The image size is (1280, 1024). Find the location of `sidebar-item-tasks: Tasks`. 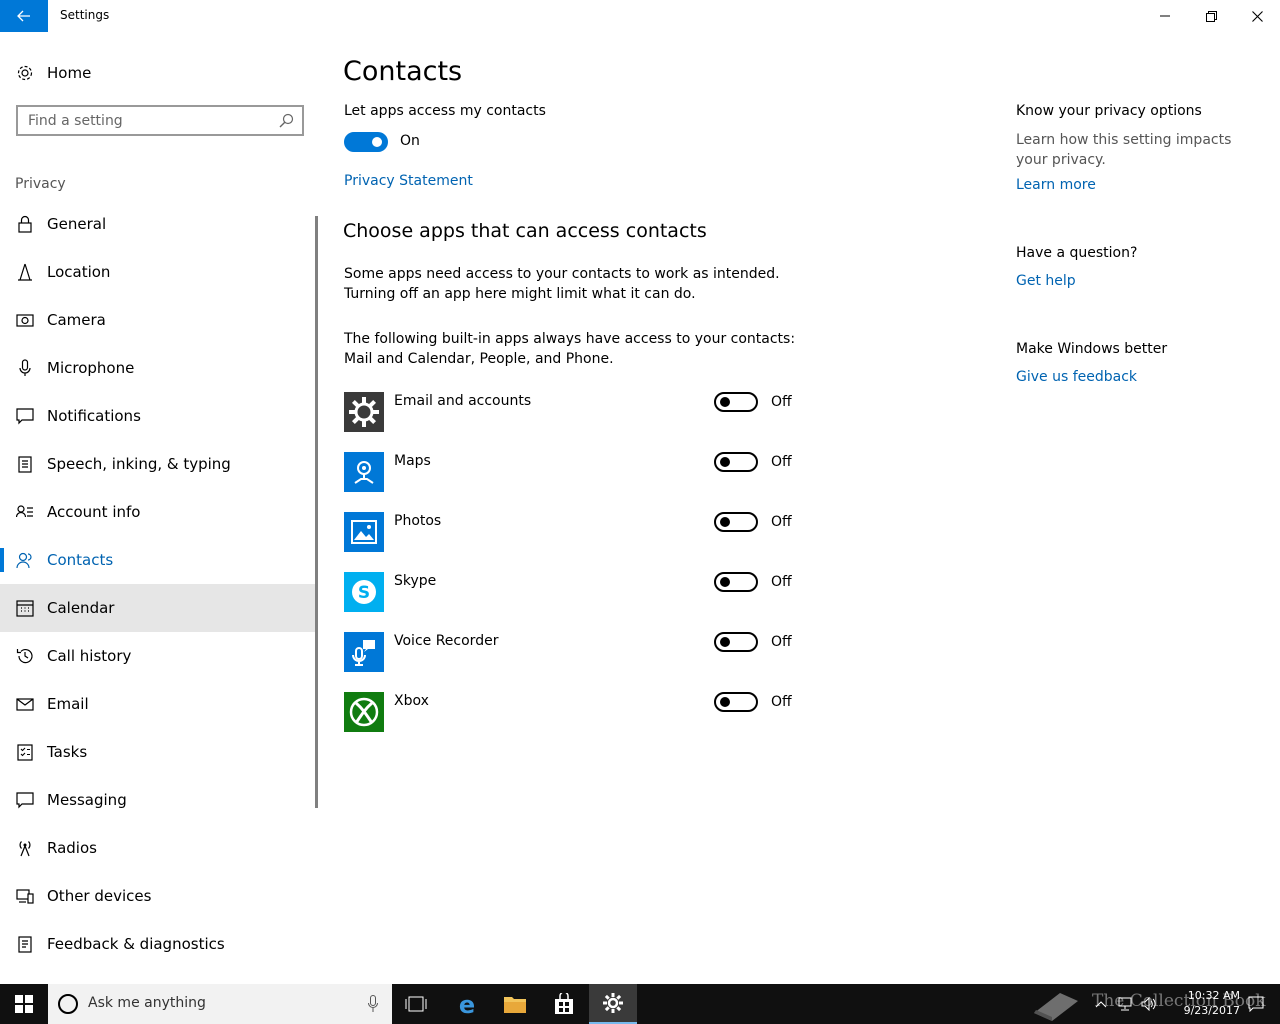

sidebar-item-tasks: Tasks is located at coordinates (159, 752).